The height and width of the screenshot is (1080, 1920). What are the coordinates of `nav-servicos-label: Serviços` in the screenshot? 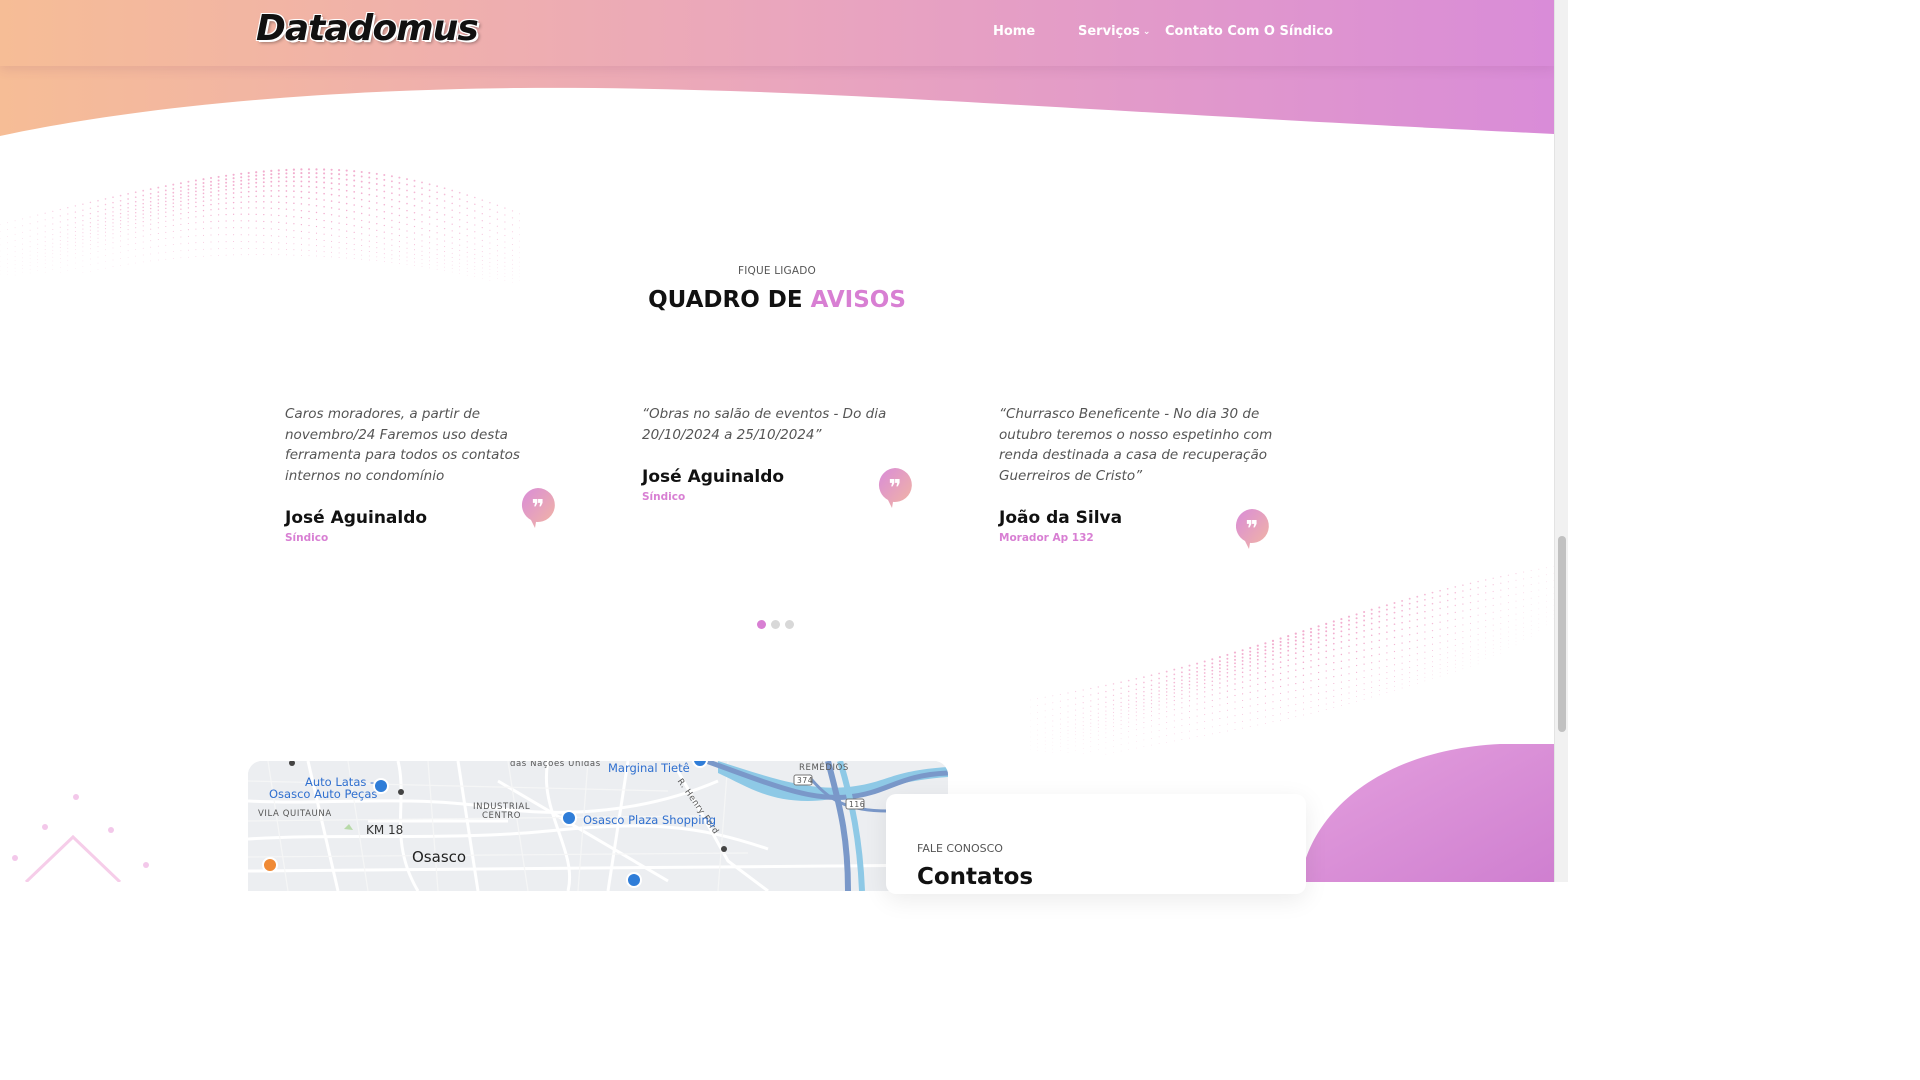 It's located at (1109, 31).